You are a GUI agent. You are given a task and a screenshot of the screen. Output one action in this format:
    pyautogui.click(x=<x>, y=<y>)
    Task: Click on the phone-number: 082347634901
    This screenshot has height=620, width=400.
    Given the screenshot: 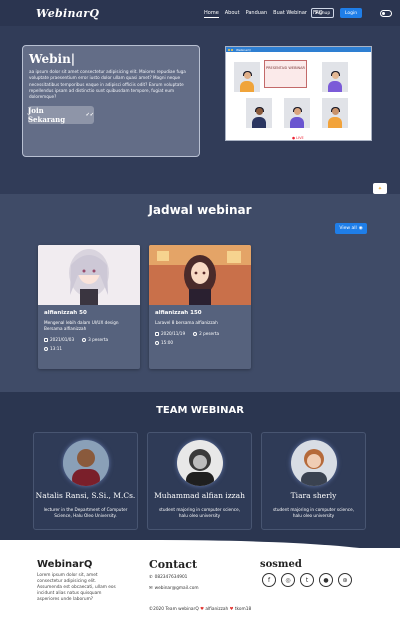 What is the action you would take?
    pyautogui.click(x=171, y=577)
    